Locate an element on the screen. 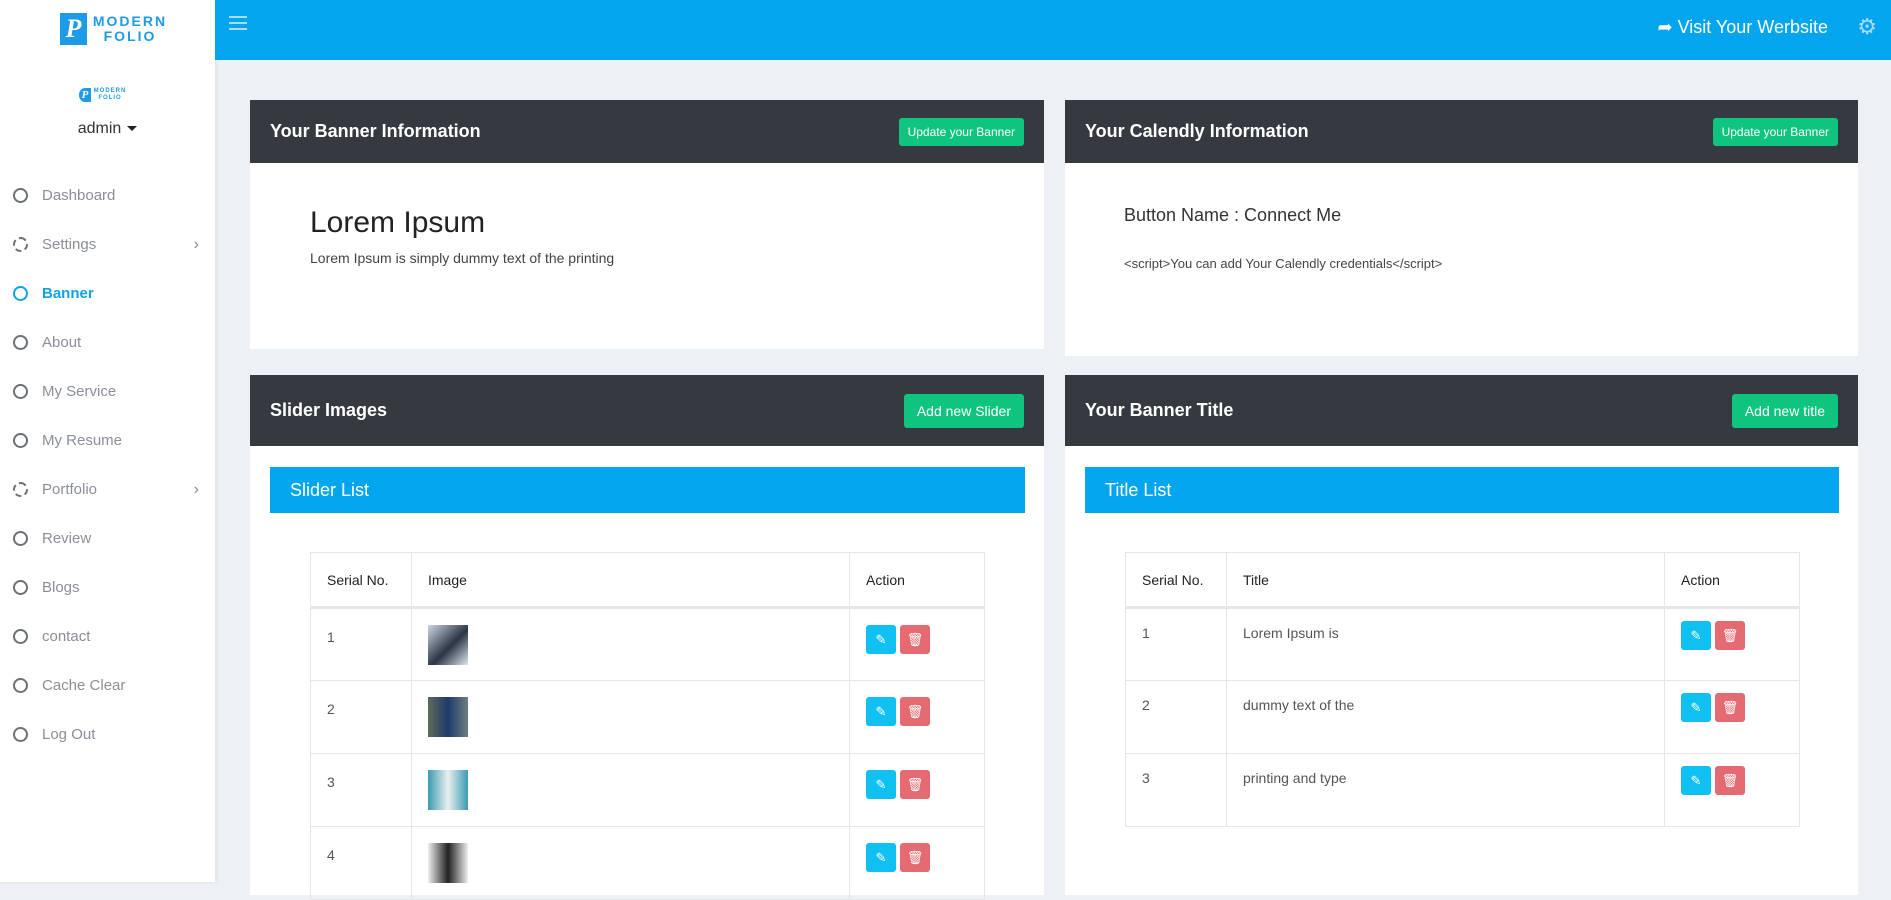 The width and height of the screenshot is (1891, 900). serial-cell: 4 is located at coordinates (361, 863).